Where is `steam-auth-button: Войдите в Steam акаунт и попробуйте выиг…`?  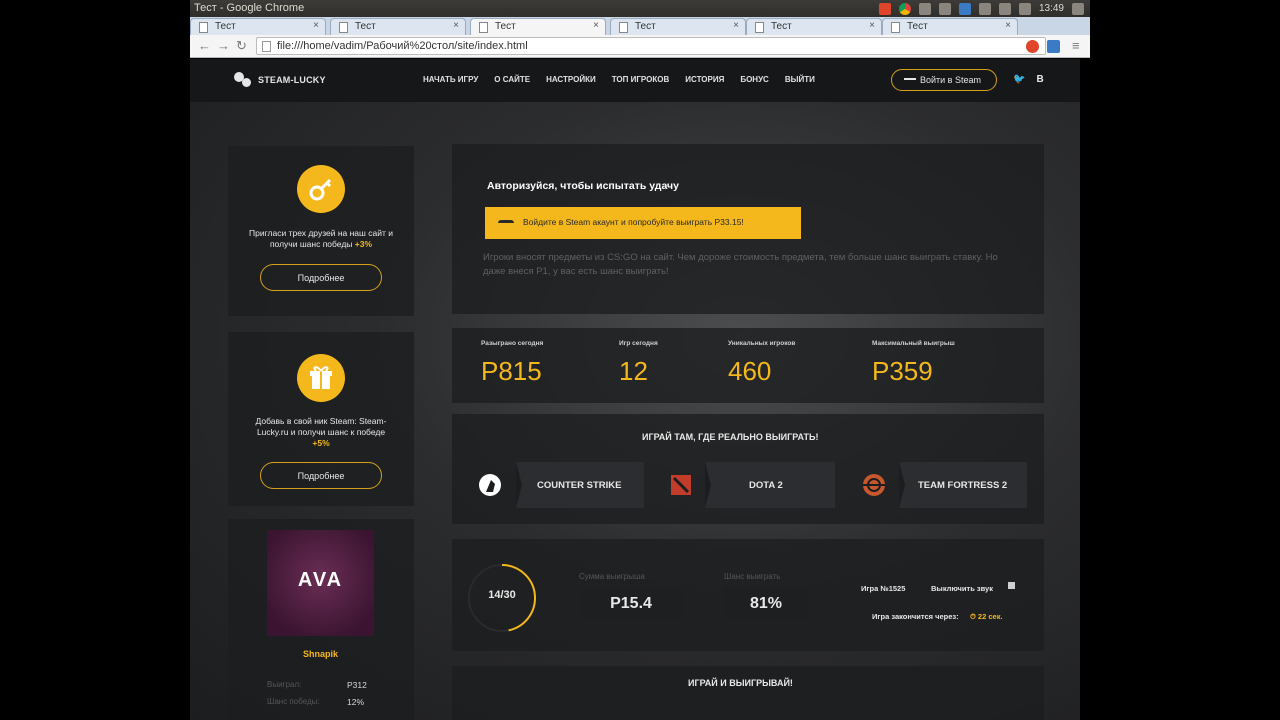
steam-auth-button: Войдите в Steam акаунт и попробуйте выиг… is located at coordinates (643, 223).